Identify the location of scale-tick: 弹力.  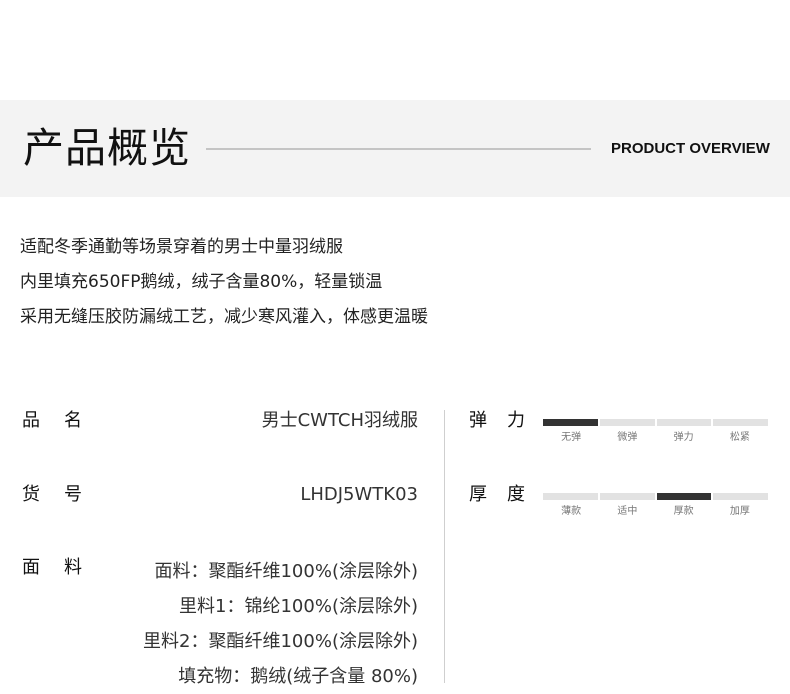
(683, 437).